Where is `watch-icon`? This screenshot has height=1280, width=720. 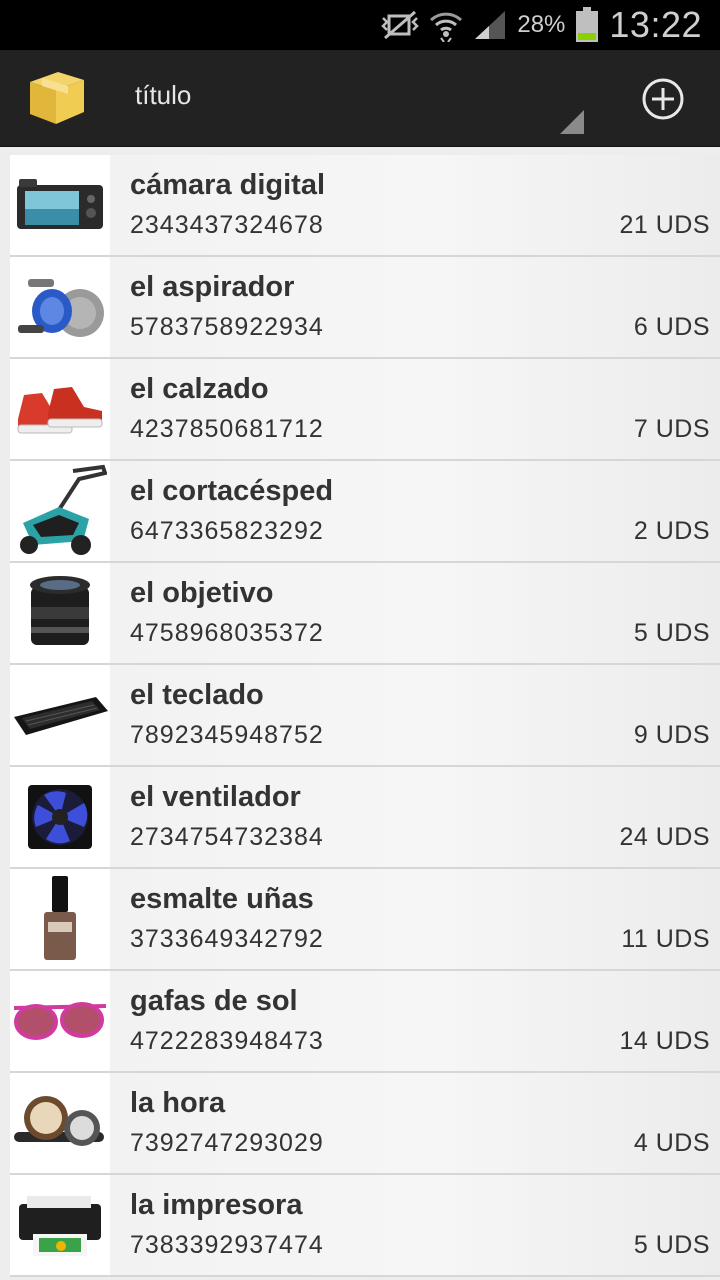 watch-icon is located at coordinates (59, 1121).